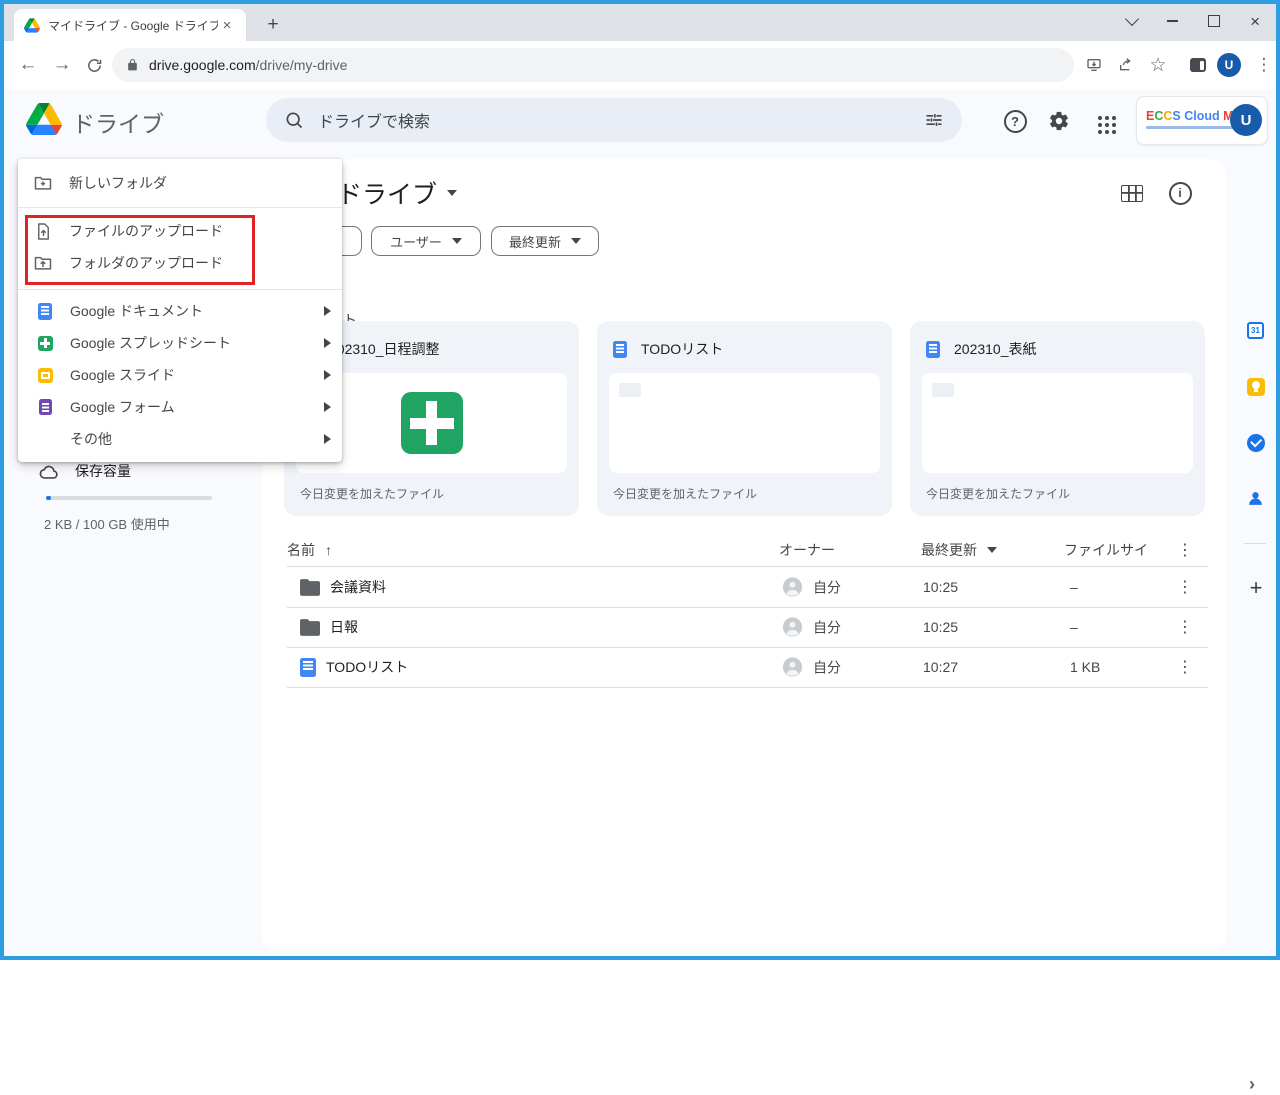  I want to click on bookmark-star-button: ☆, so click(1158, 65).